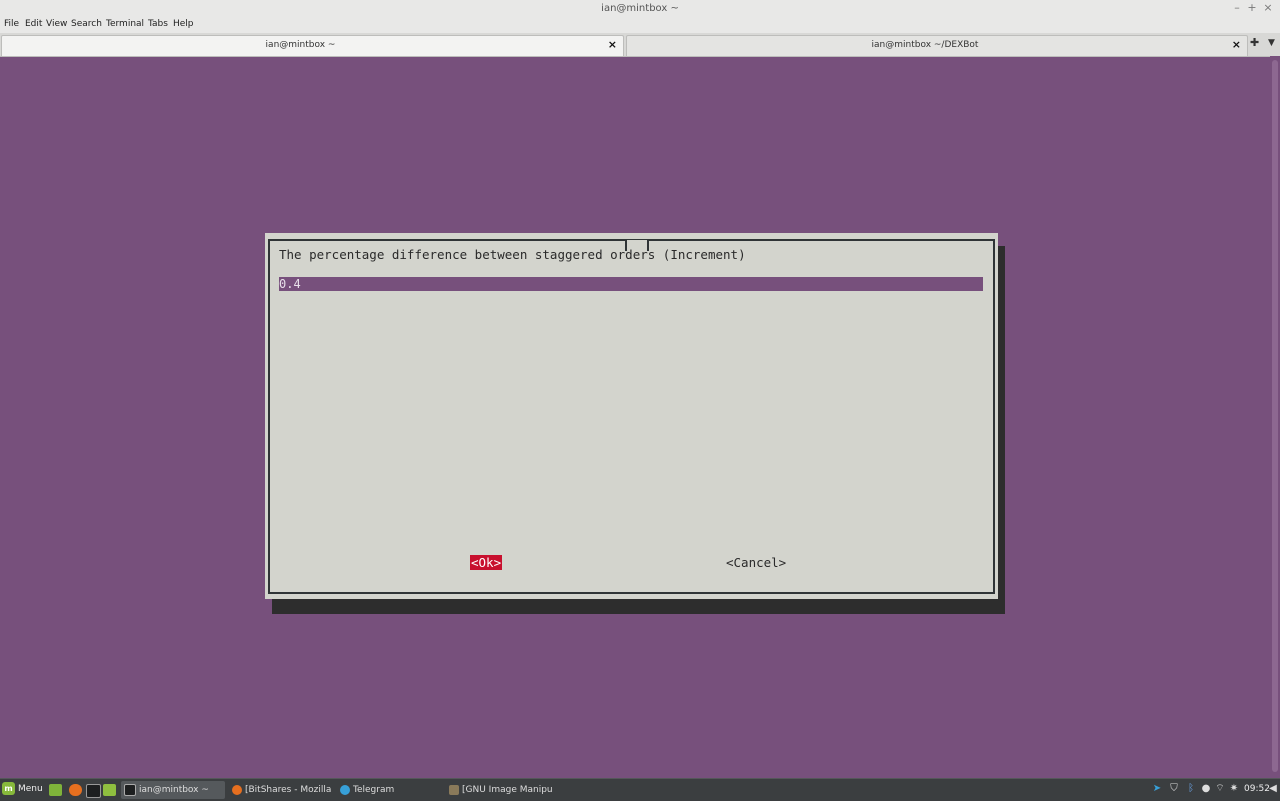  What do you see at coordinates (1234, 789) in the screenshot?
I see `settings-icon: ✷` at bounding box center [1234, 789].